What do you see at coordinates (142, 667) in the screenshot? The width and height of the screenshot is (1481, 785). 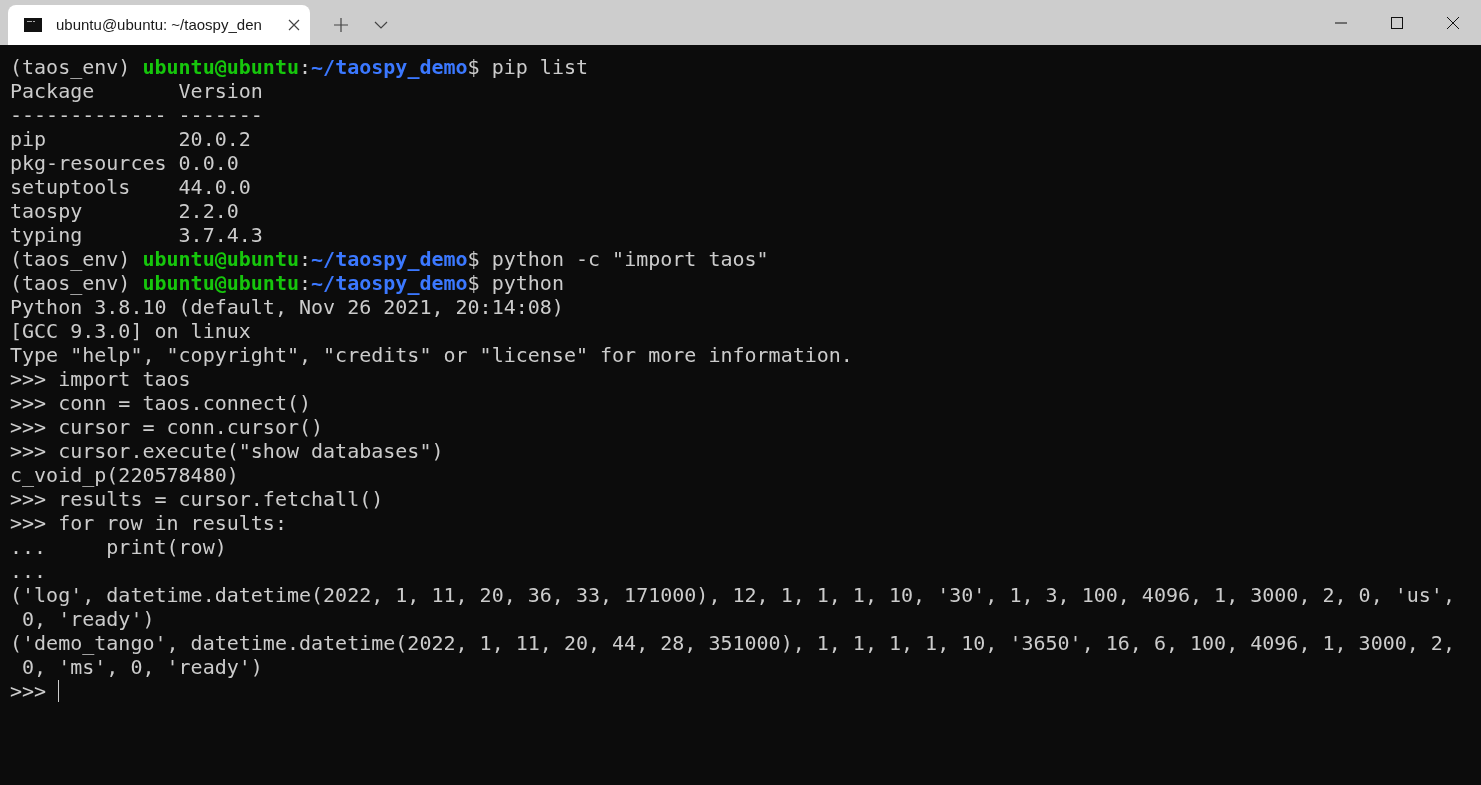 I see `output-line: 0, 'ms', 0, 'ready')` at bounding box center [142, 667].